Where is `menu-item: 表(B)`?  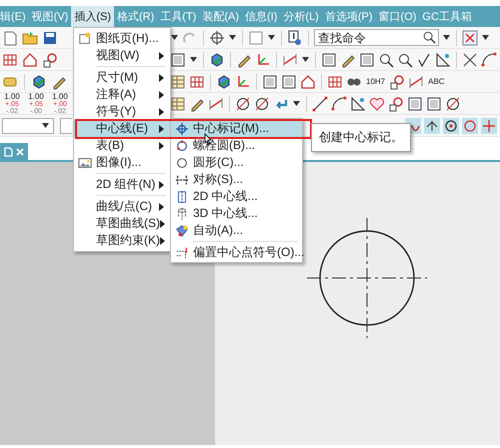 menu-item: 表(B) is located at coordinates (122, 145).